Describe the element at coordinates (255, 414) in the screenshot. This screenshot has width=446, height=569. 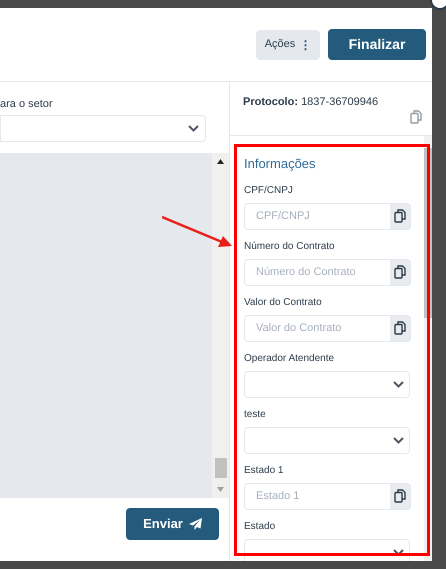
I see `field-label: teste` at that location.